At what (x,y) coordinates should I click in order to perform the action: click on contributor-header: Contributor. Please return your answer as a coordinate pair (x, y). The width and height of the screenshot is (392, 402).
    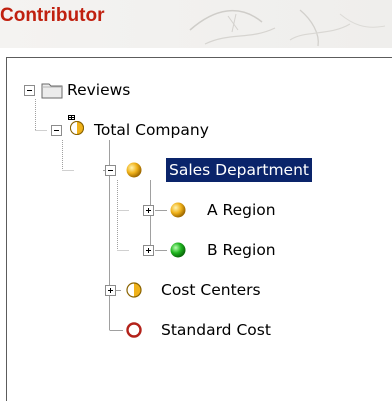
    Looking at the image, I should click on (196, 24).